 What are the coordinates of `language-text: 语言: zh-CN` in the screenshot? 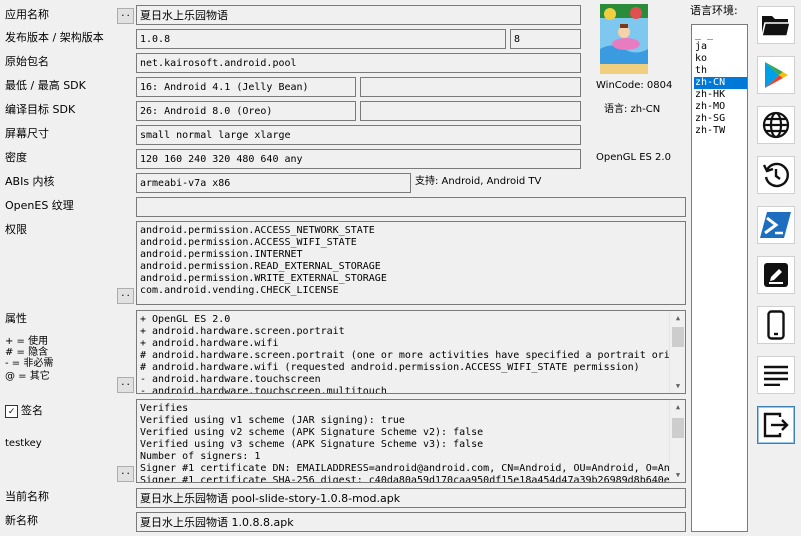 It's located at (632, 109).